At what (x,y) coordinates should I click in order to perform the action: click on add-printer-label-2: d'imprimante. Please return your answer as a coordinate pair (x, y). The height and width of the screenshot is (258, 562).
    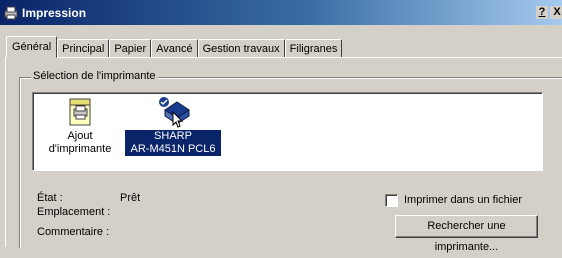
    Looking at the image, I should click on (80, 149).